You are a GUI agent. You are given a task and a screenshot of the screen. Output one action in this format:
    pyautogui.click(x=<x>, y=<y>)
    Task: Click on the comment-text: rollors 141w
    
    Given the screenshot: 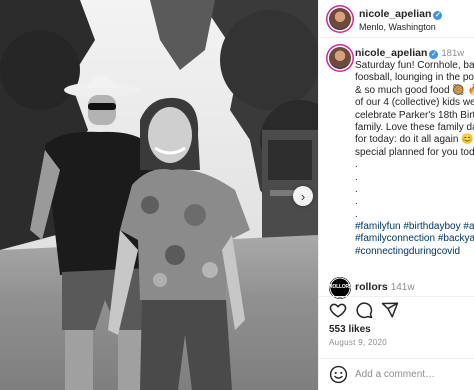 What is the action you would take?
    pyautogui.click(x=385, y=287)
    